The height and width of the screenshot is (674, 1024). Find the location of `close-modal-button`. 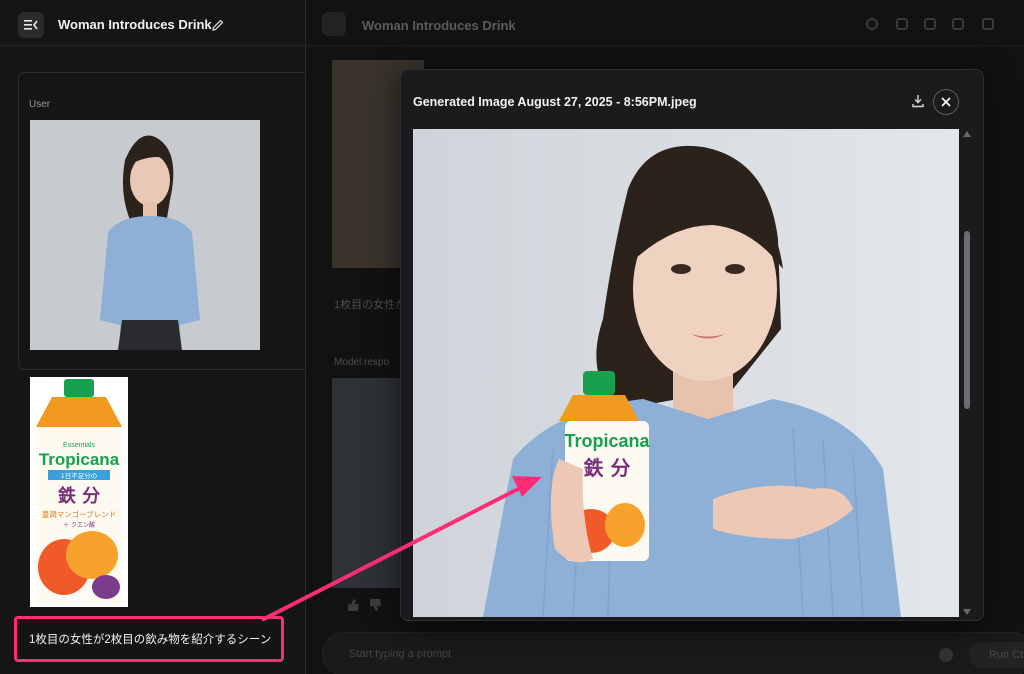

close-modal-button is located at coordinates (946, 102).